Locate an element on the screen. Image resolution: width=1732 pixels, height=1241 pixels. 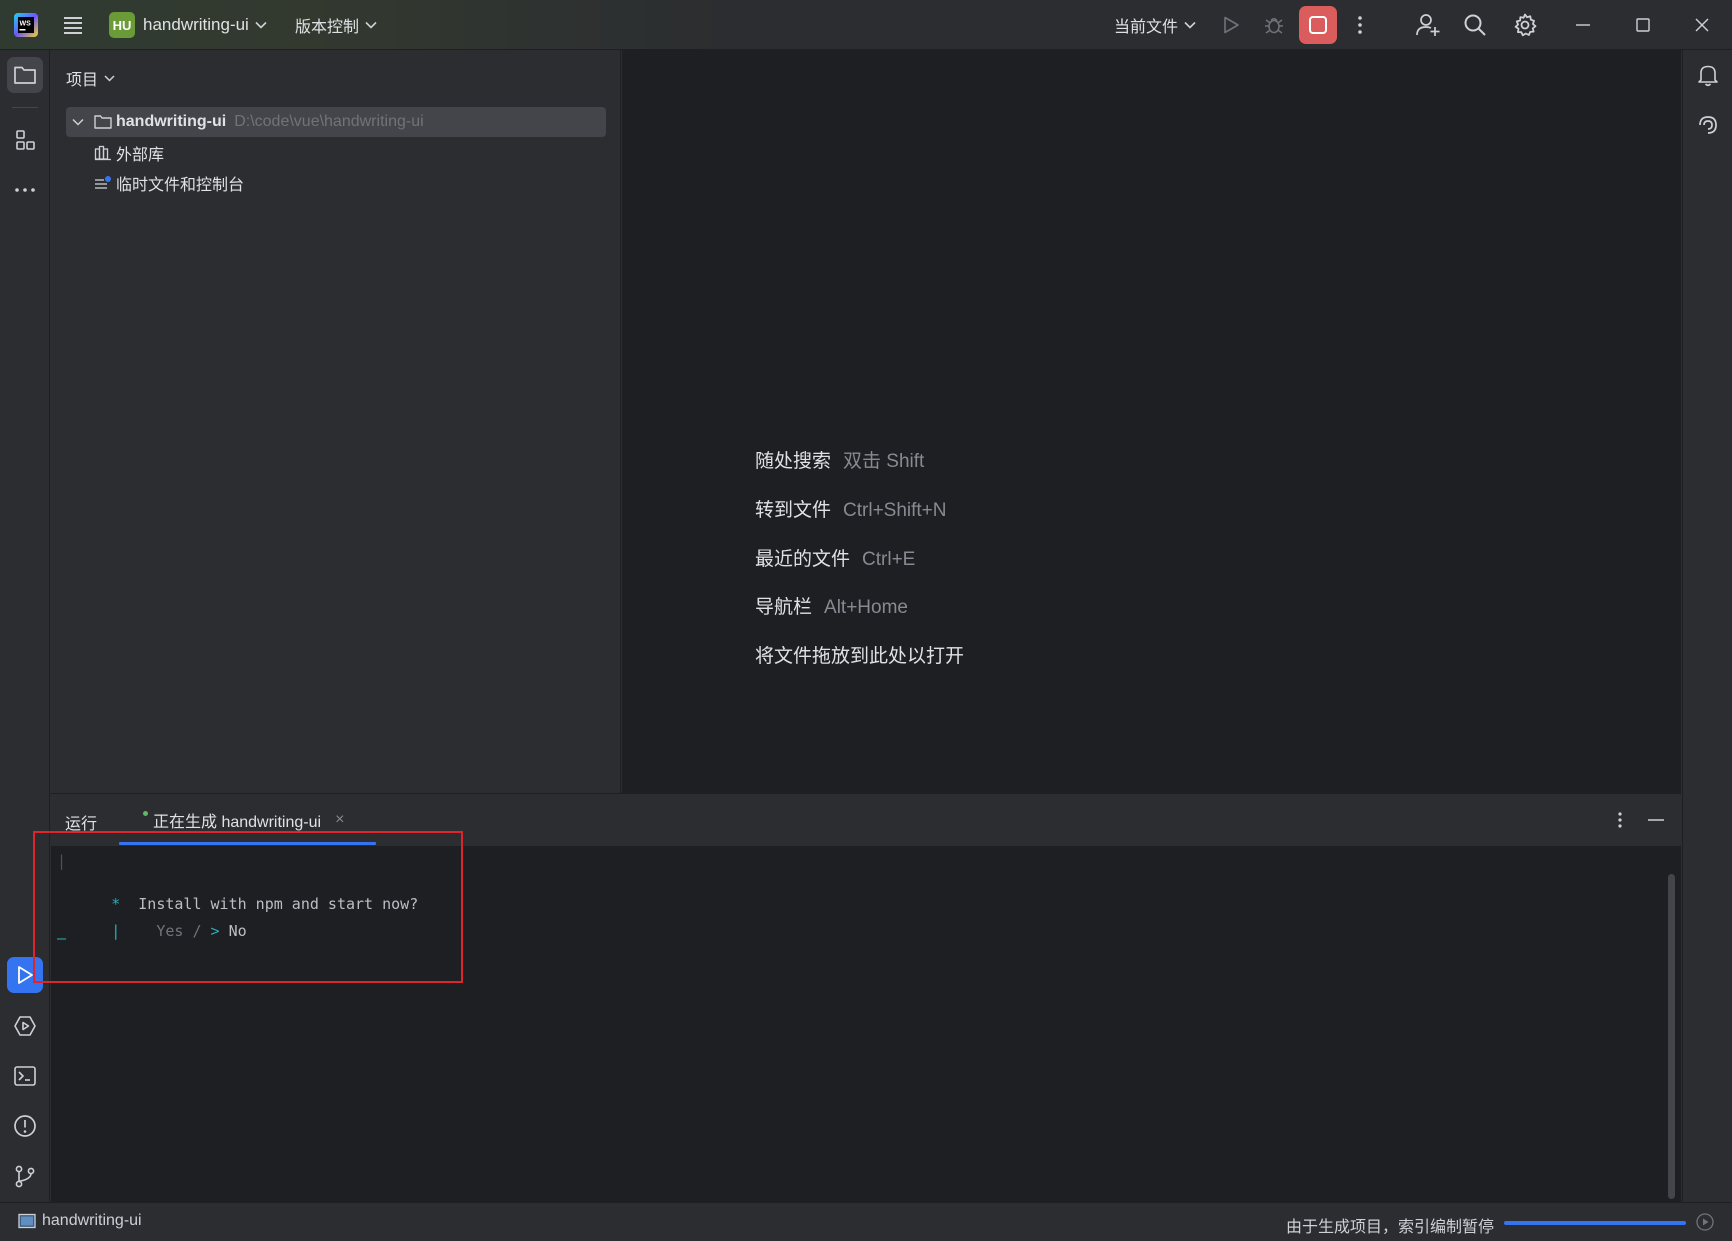
more-tools-button is located at coordinates (25, 190).